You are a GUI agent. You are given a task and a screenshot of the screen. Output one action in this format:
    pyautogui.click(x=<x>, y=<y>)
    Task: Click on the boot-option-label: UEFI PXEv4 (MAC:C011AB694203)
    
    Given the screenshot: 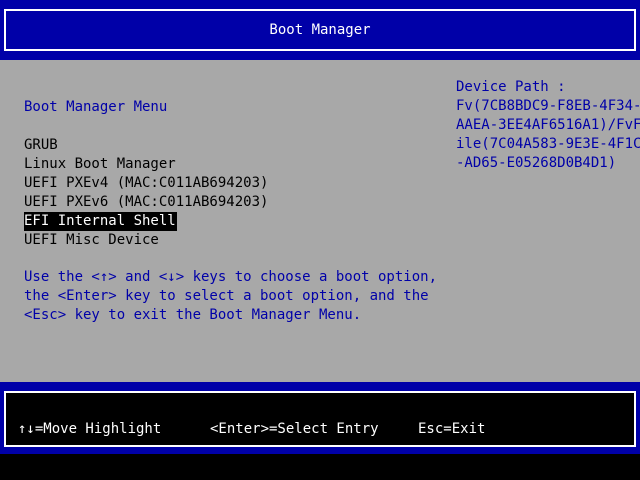 What is the action you would take?
    pyautogui.click(x=146, y=183)
    